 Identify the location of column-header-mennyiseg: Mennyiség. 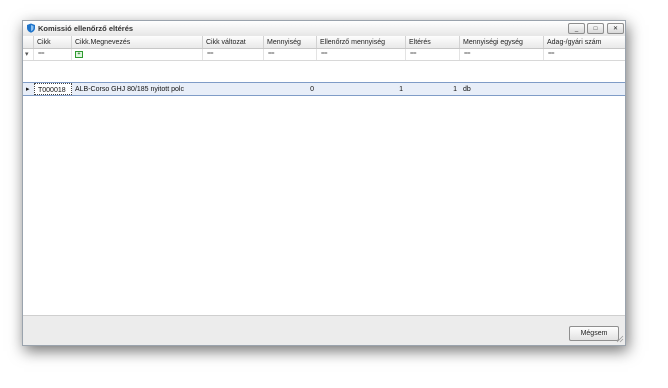
(290, 42).